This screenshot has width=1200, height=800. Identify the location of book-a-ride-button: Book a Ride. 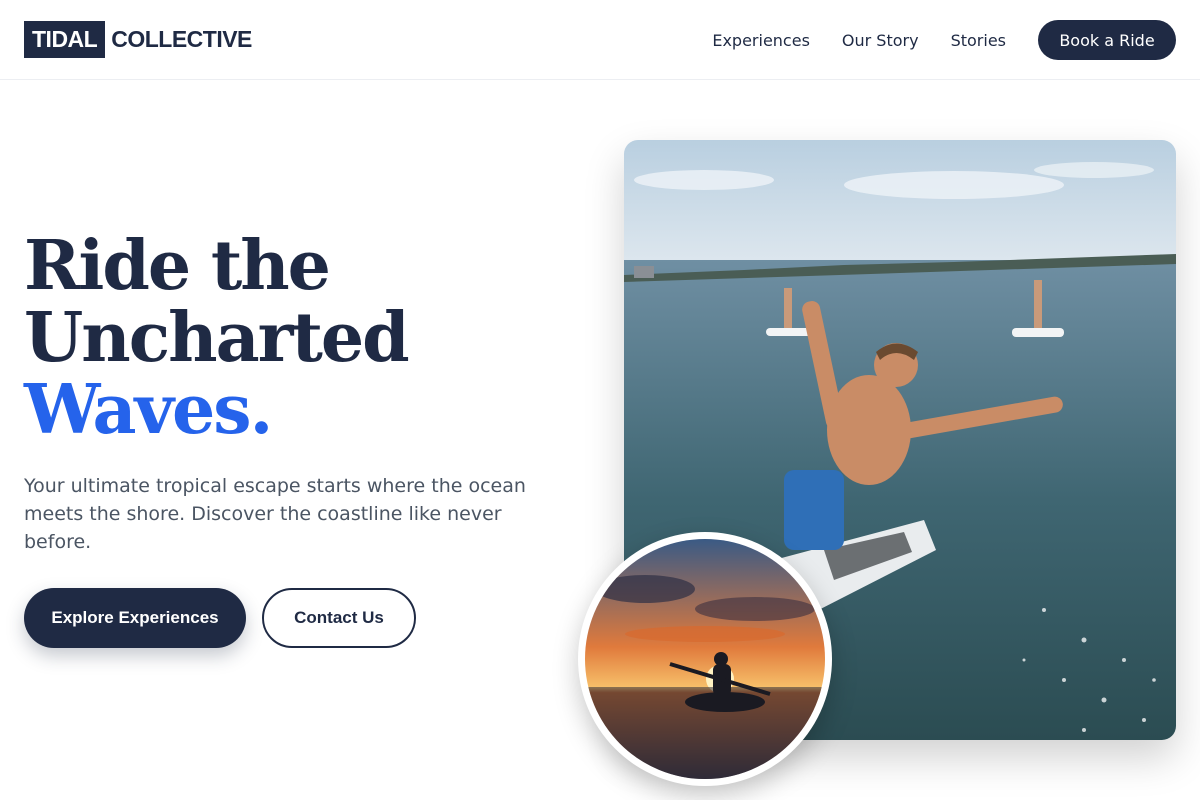
(1107, 40).